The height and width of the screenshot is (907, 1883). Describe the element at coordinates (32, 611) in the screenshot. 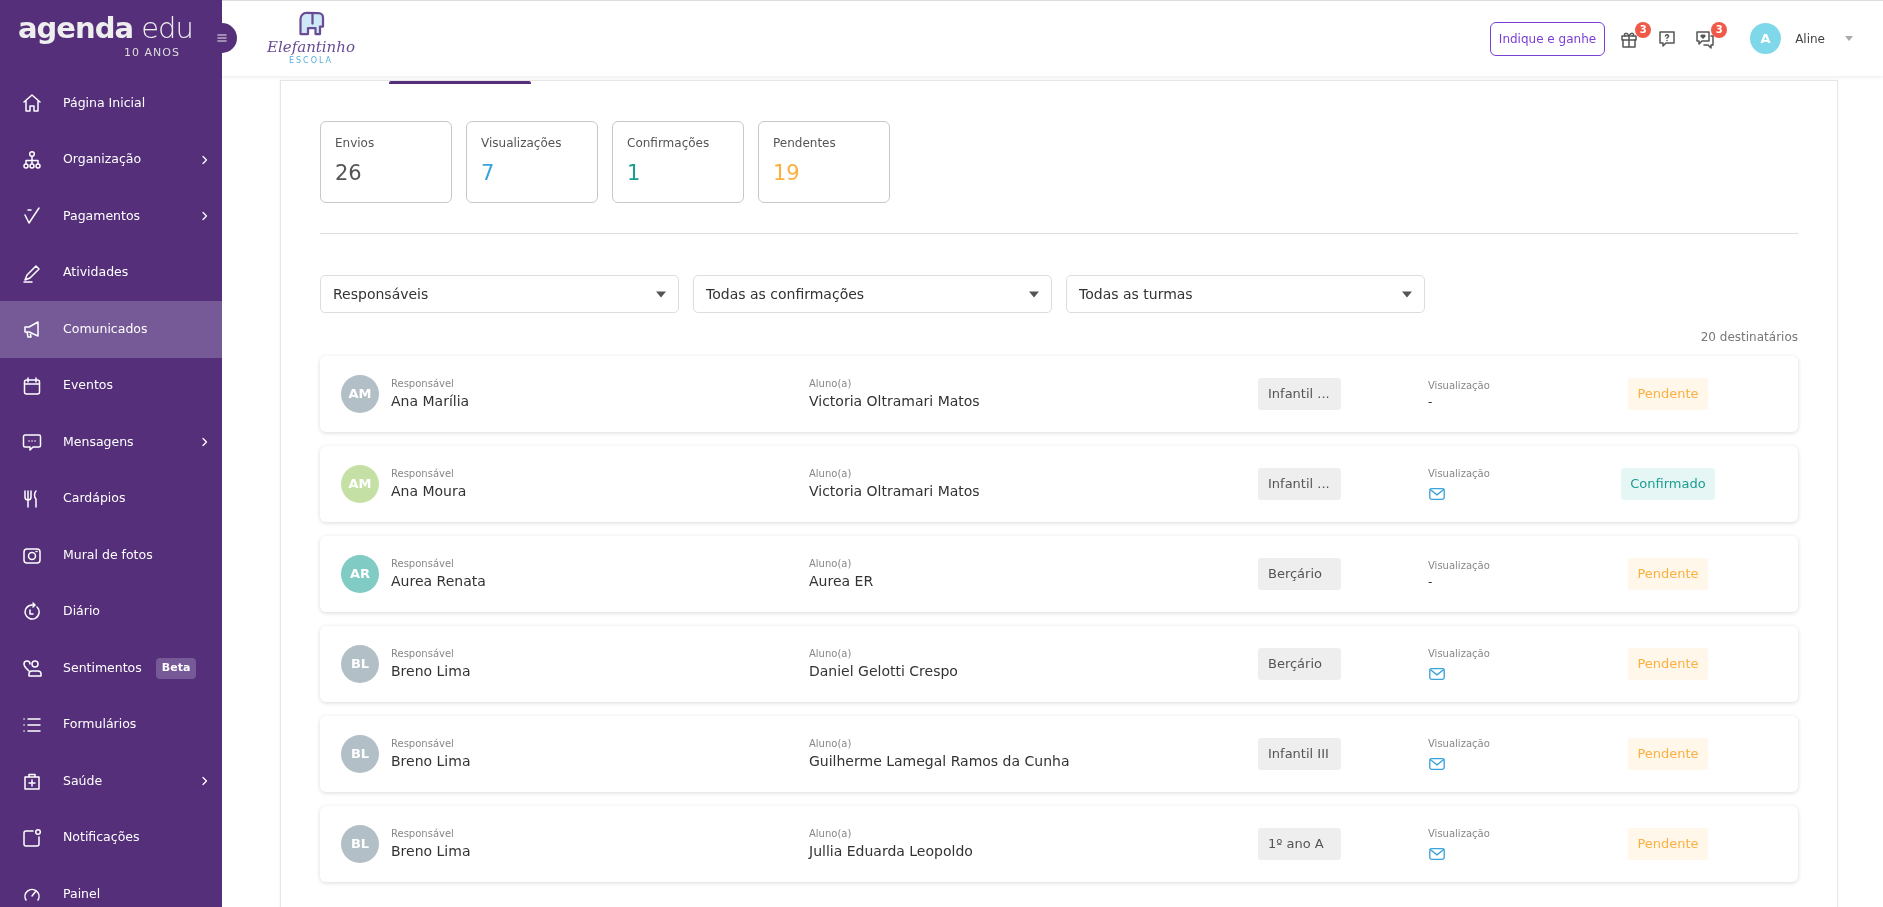

I see `refresh-icon` at that location.